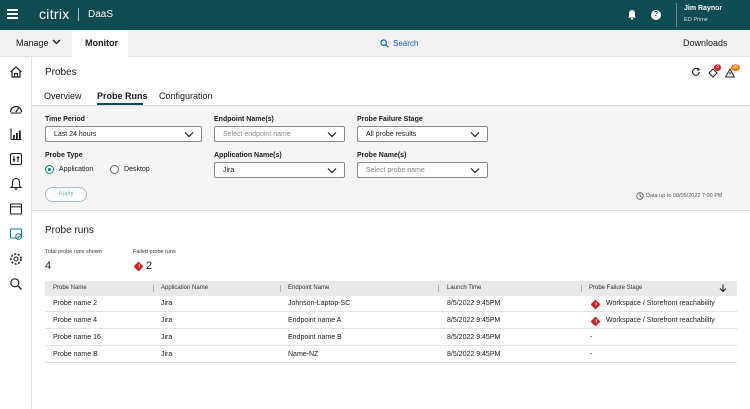 The image size is (750, 409). Describe the element at coordinates (422, 134) in the screenshot. I see `failure-stage-select: All probe results` at that location.